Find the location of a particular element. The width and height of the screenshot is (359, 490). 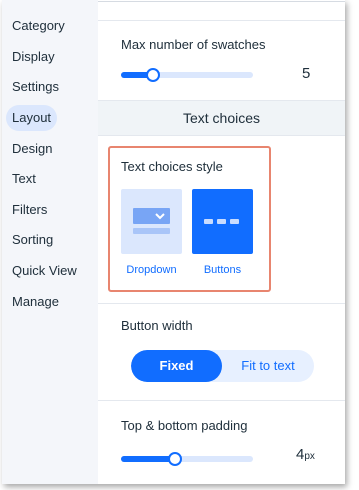

text-choices-style-label: Text choices style is located at coordinates (172, 166).